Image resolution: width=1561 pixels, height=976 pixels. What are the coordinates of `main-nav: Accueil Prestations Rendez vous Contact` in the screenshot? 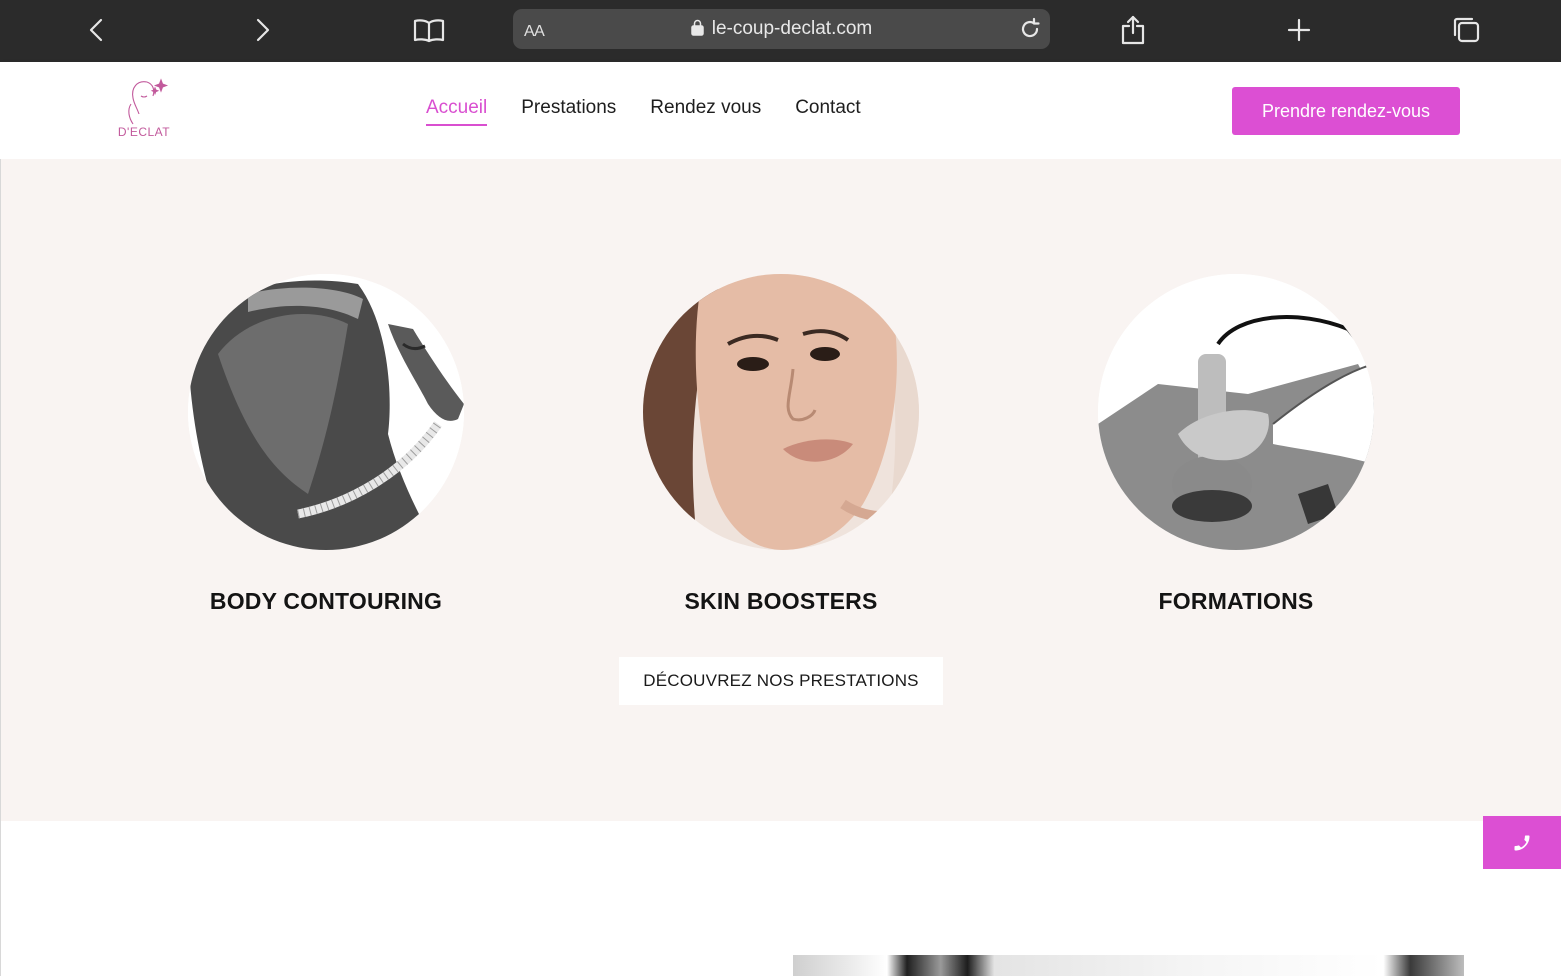 It's located at (643, 111).